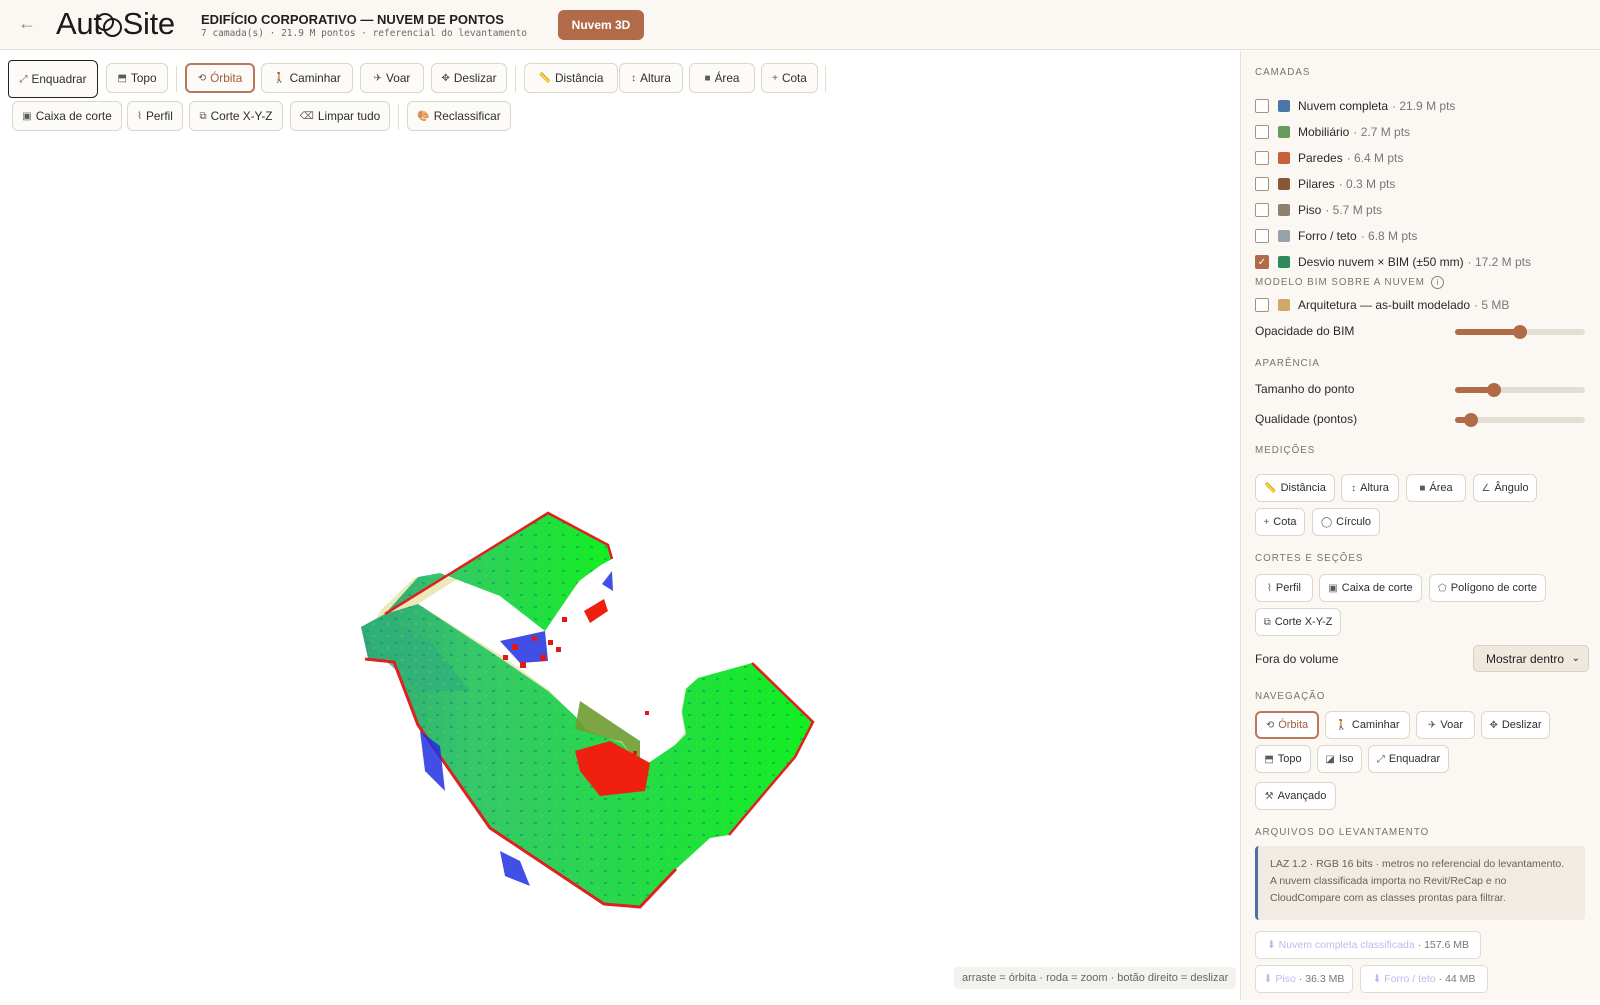 The image size is (1600, 1005). I want to click on measure-distance-label: Distância, so click(1303, 488).